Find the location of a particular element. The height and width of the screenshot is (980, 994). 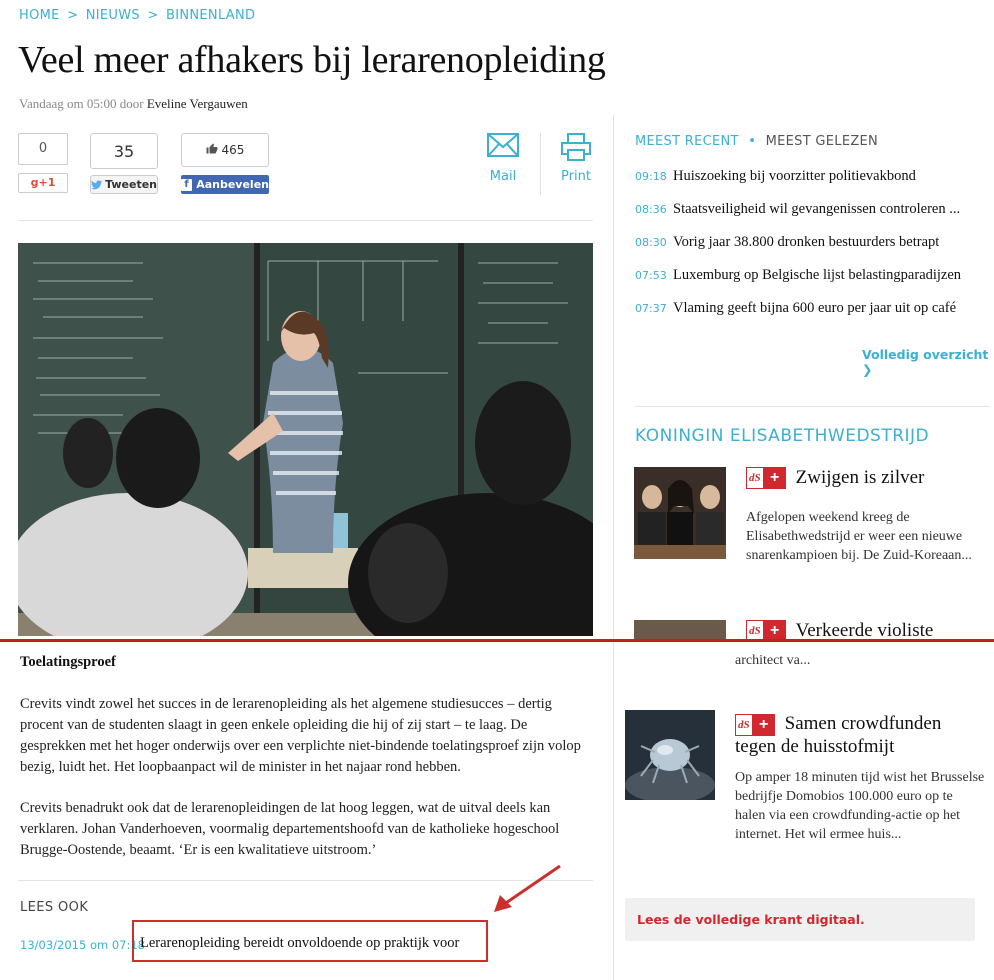

splice-line is located at coordinates (497, 640).